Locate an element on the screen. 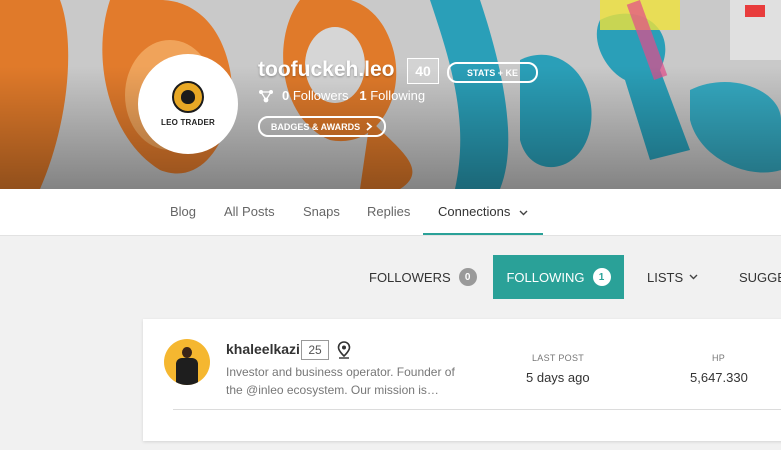  followers-count: 0 is located at coordinates (285, 95).